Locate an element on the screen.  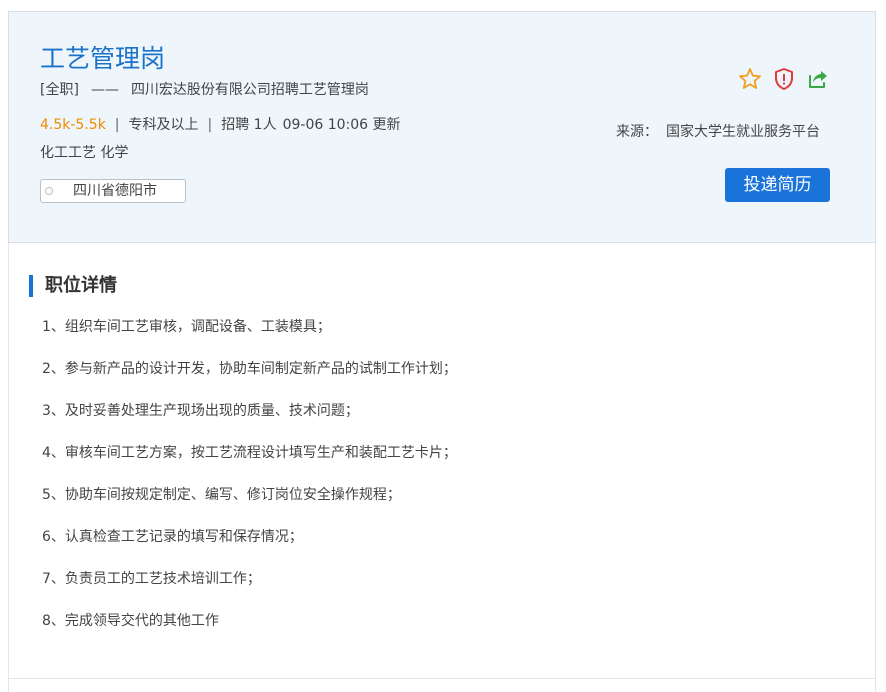
education-requirement: 专科及以上 is located at coordinates (163, 125).